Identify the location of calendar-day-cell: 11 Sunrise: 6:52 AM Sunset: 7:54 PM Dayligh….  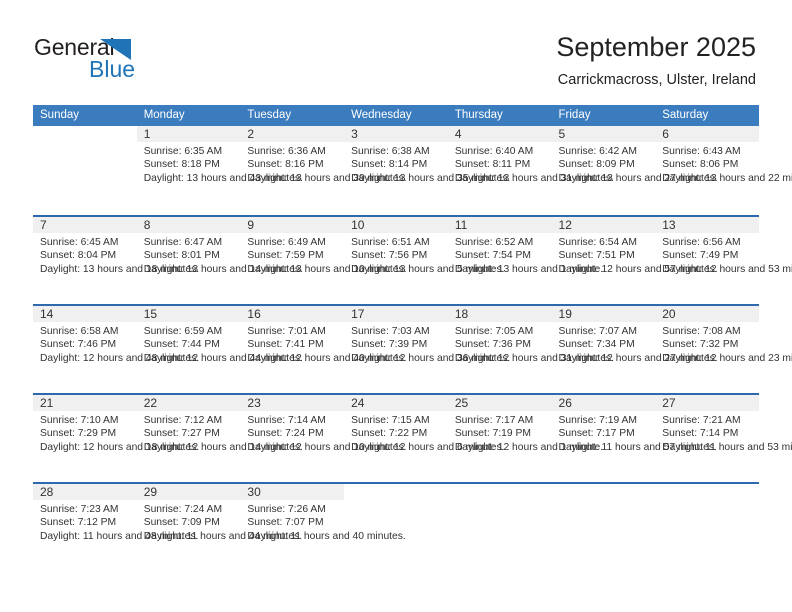
(525, 261).